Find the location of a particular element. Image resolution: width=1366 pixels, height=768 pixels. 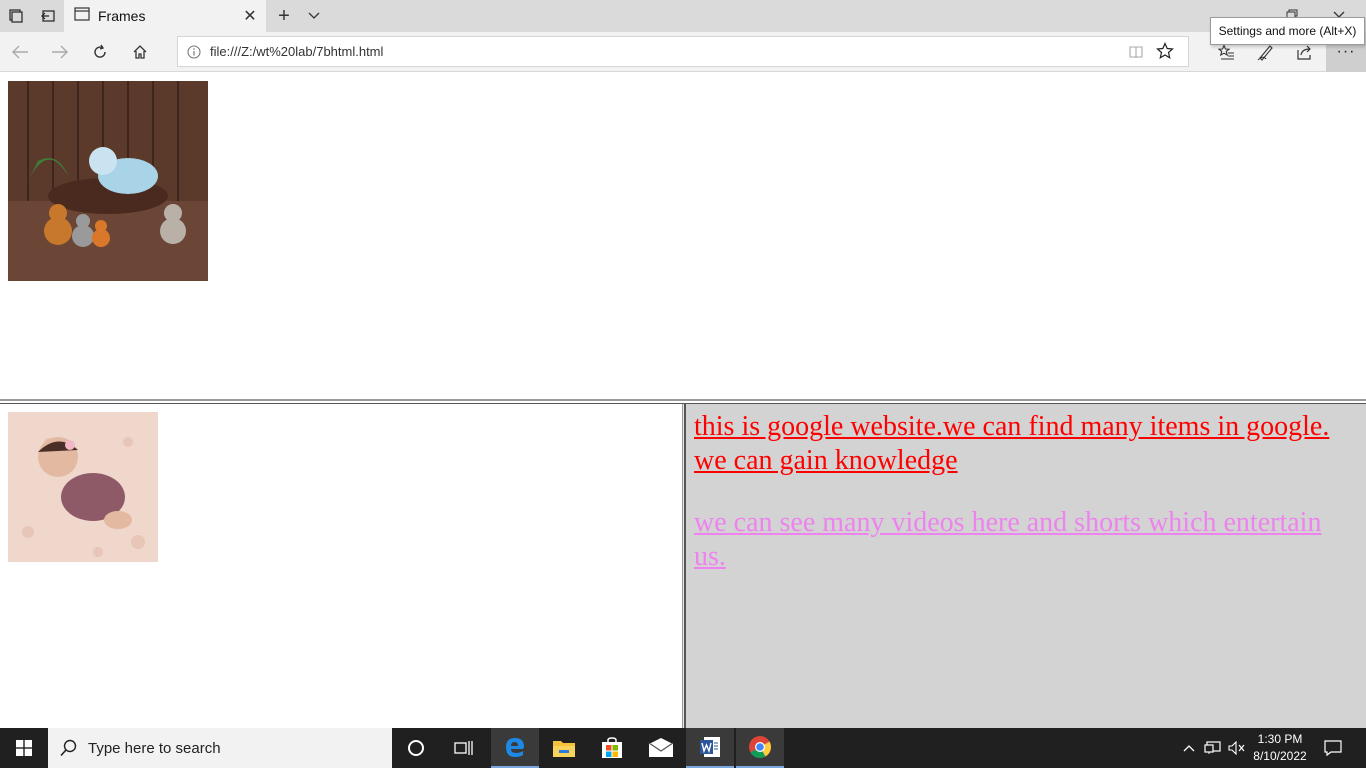

mail-icon is located at coordinates (661, 748).